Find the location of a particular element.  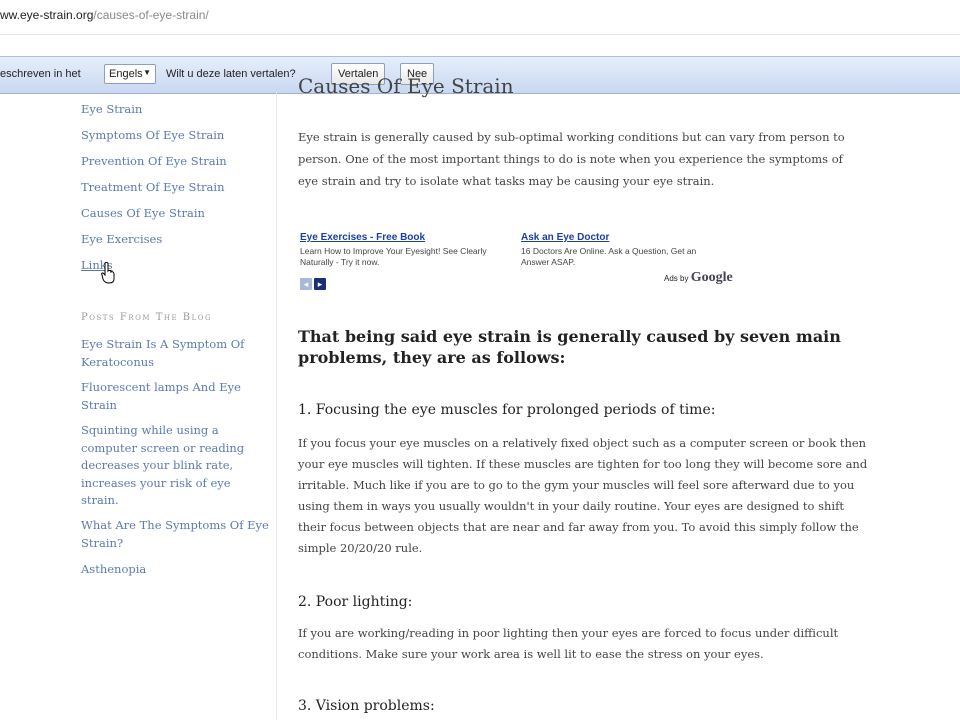

ads-by-google: Ads by Google is located at coordinates (698, 278).